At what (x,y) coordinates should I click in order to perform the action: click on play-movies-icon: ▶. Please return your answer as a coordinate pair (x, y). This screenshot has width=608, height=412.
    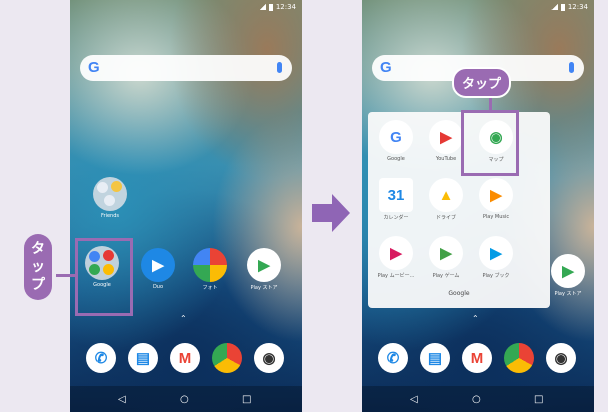
    Looking at the image, I should click on (396, 253).